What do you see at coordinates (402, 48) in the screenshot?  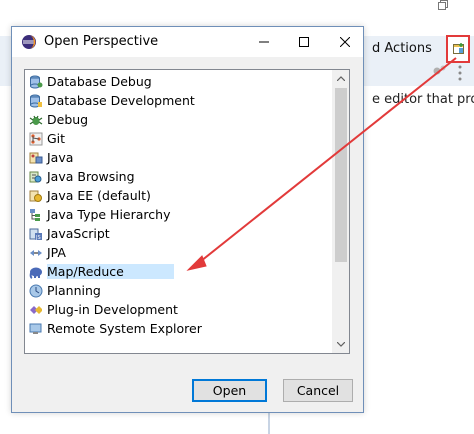 I see `quick-actions-label: d Actions` at bounding box center [402, 48].